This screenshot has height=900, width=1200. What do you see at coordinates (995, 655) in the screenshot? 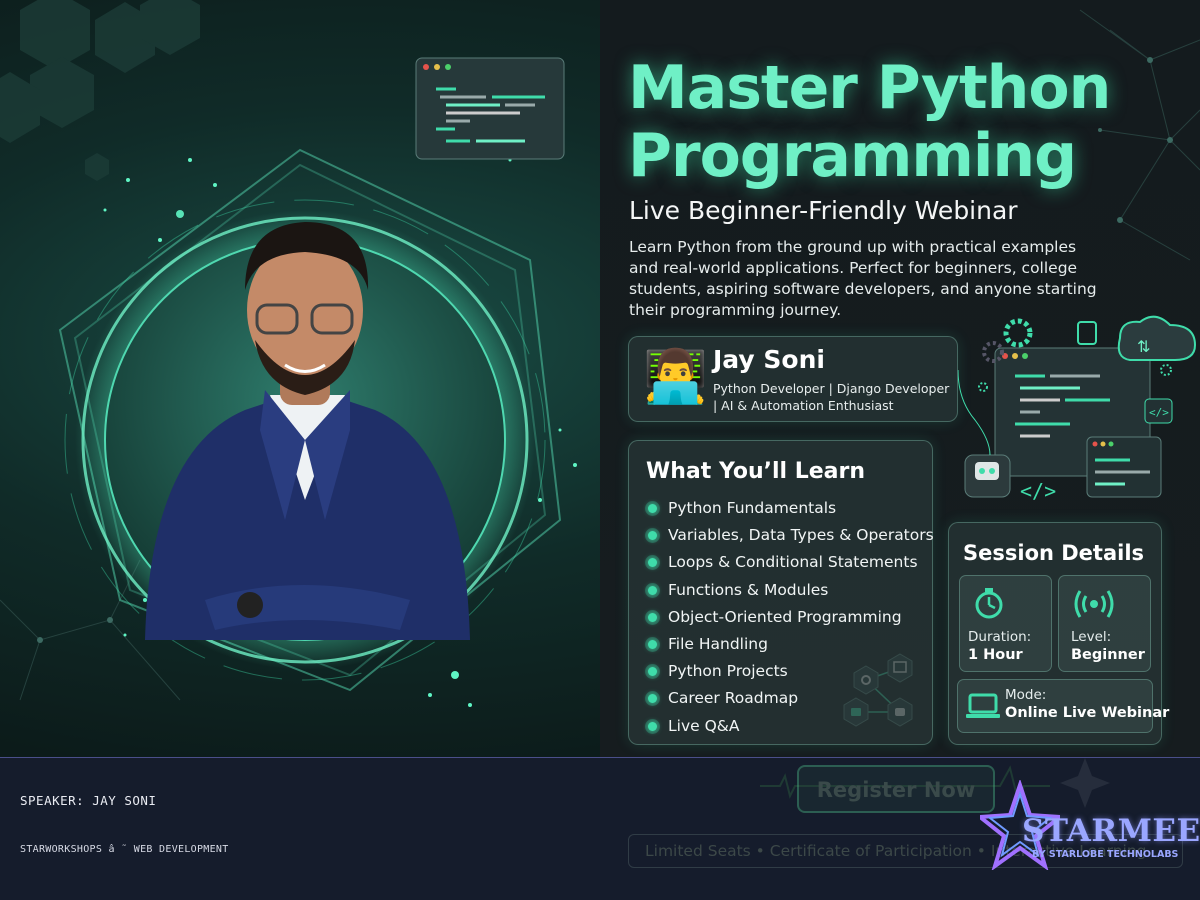
I see `duration-value: 1 Hour` at bounding box center [995, 655].